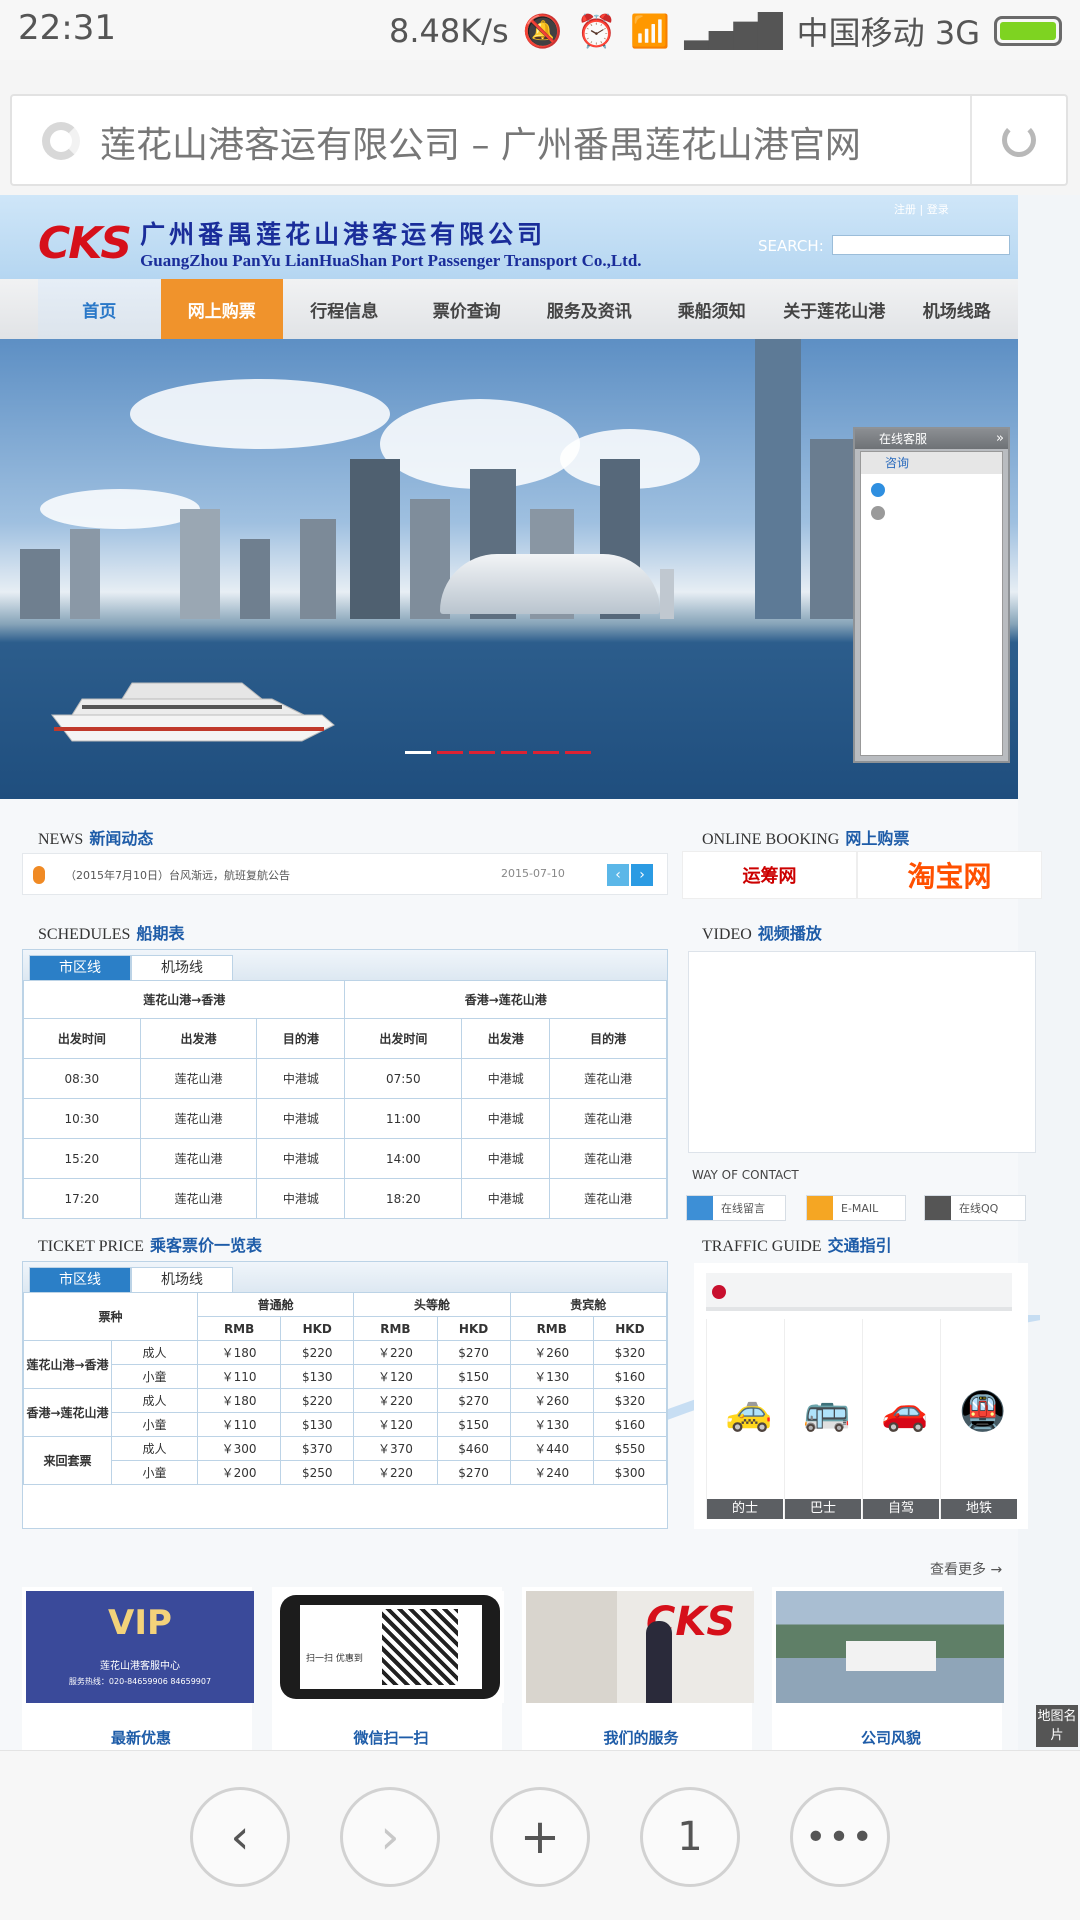 The image size is (1080, 1920). I want to click on collapse-icon: », so click(1000, 439).